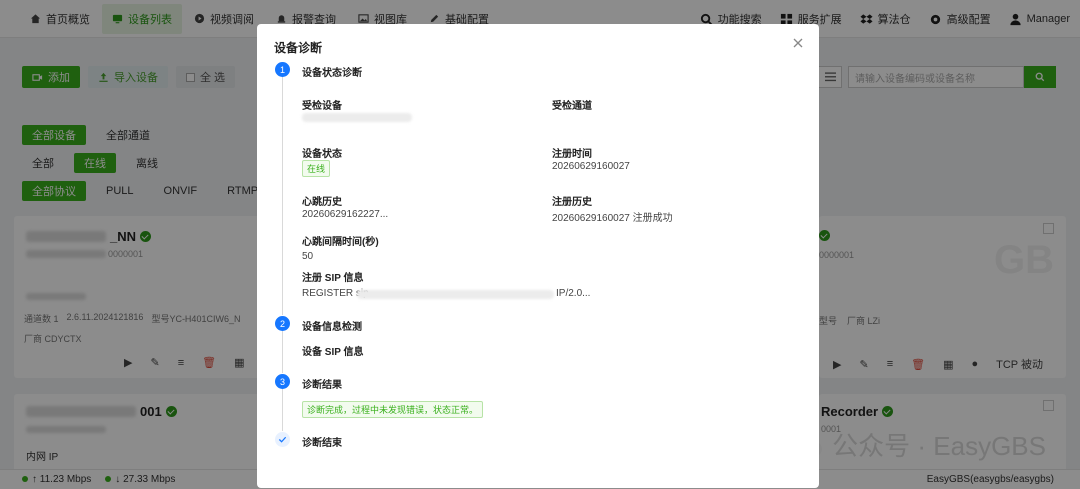 The image size is (1080, 489). Describe the element at coordinates (333, 352) in the screenshot. I see `device-sip-label: 设备 SIP 信息` at that location.